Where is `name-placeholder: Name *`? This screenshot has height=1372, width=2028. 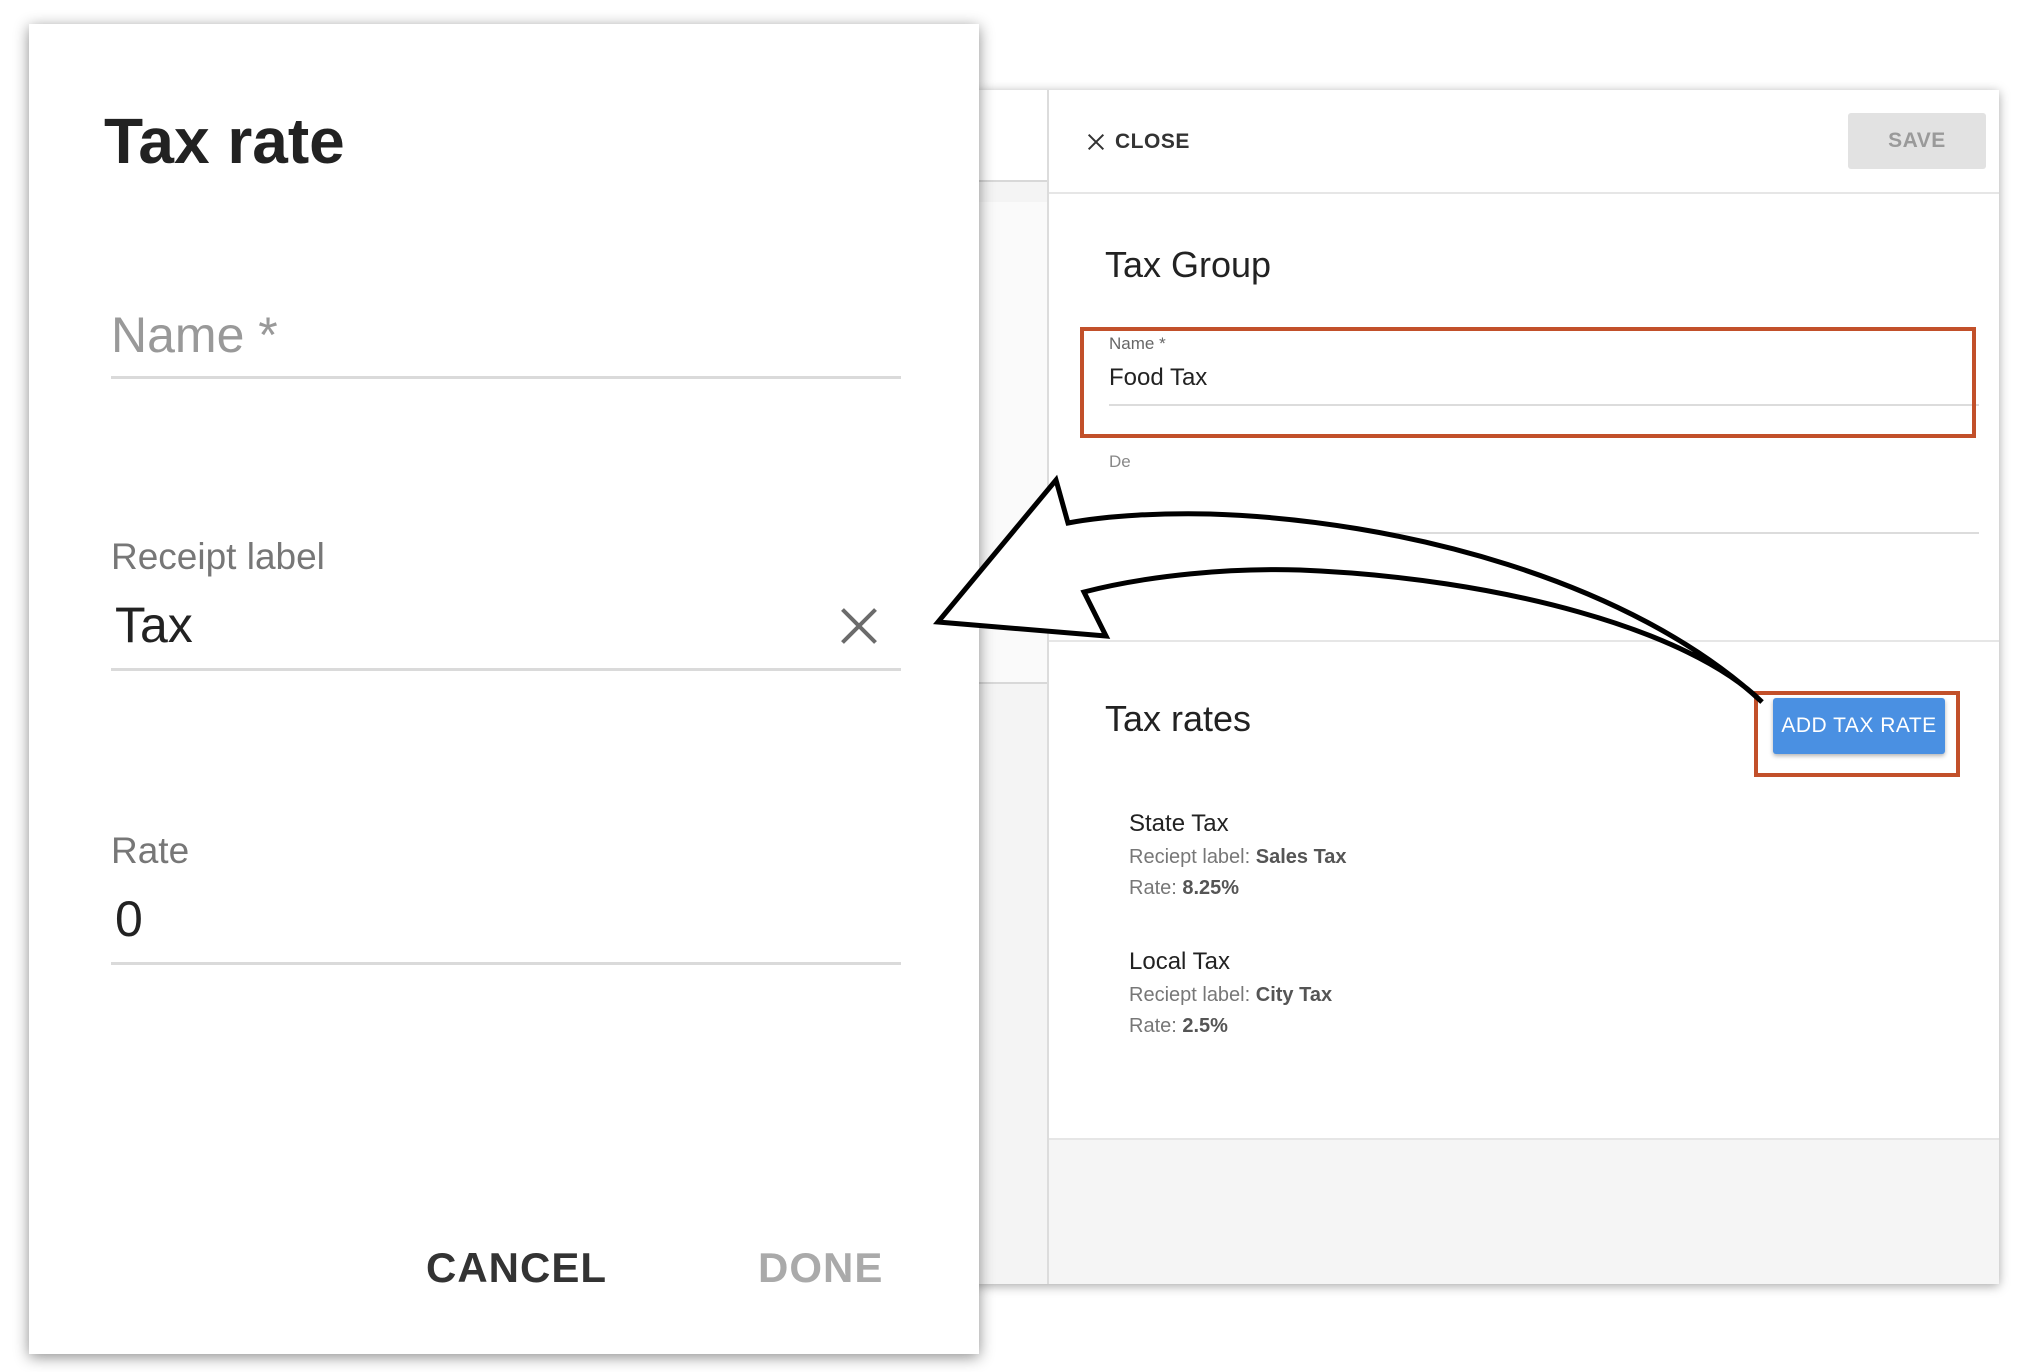
name-placeholder: Name * is located at coordinates (506, 342).